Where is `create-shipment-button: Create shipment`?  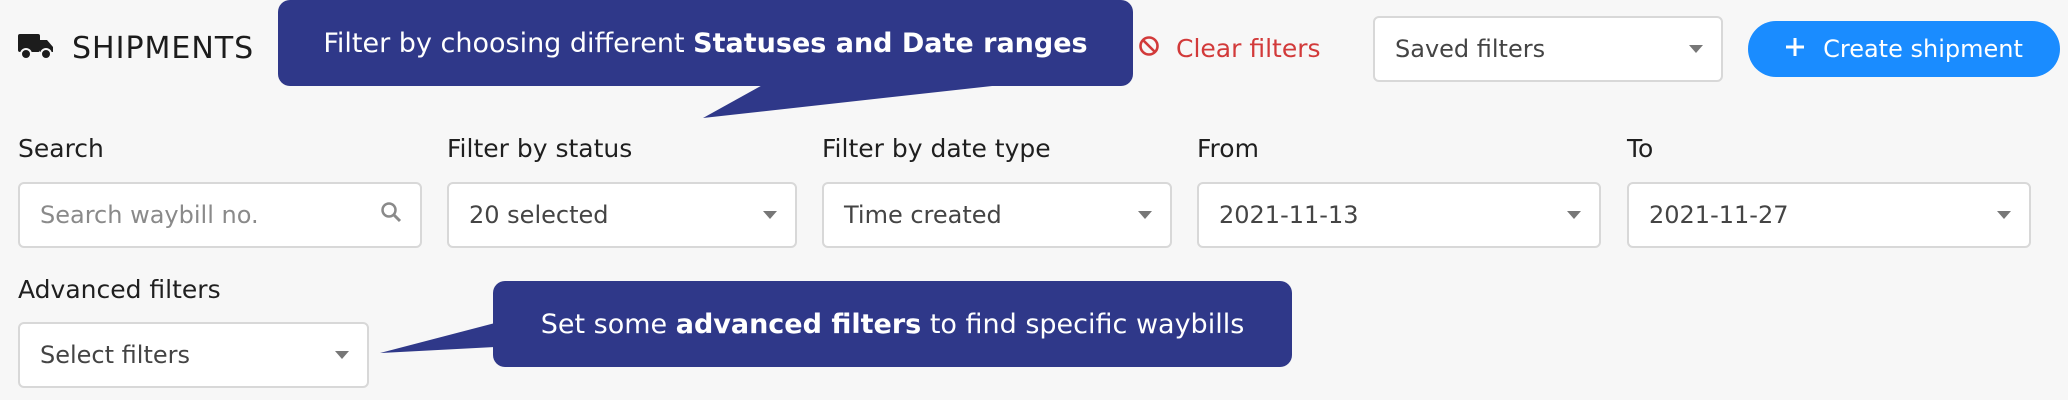 create-shipment-button: Create shipment is located at coordinates (1904, 49).